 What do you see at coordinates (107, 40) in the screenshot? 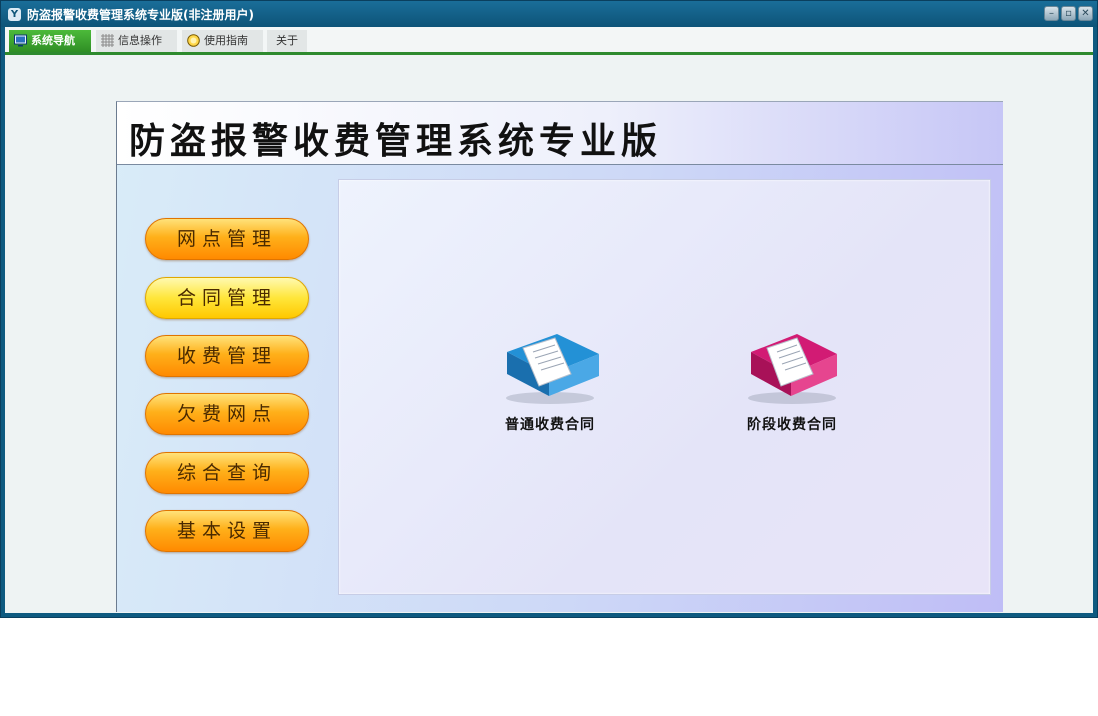
I see `grid-icon` at bounding box center [107, 40].